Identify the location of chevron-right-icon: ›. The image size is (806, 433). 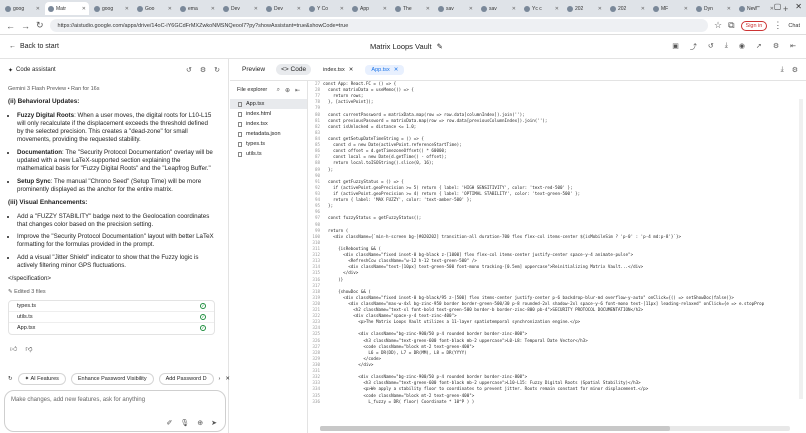
(220, 379).